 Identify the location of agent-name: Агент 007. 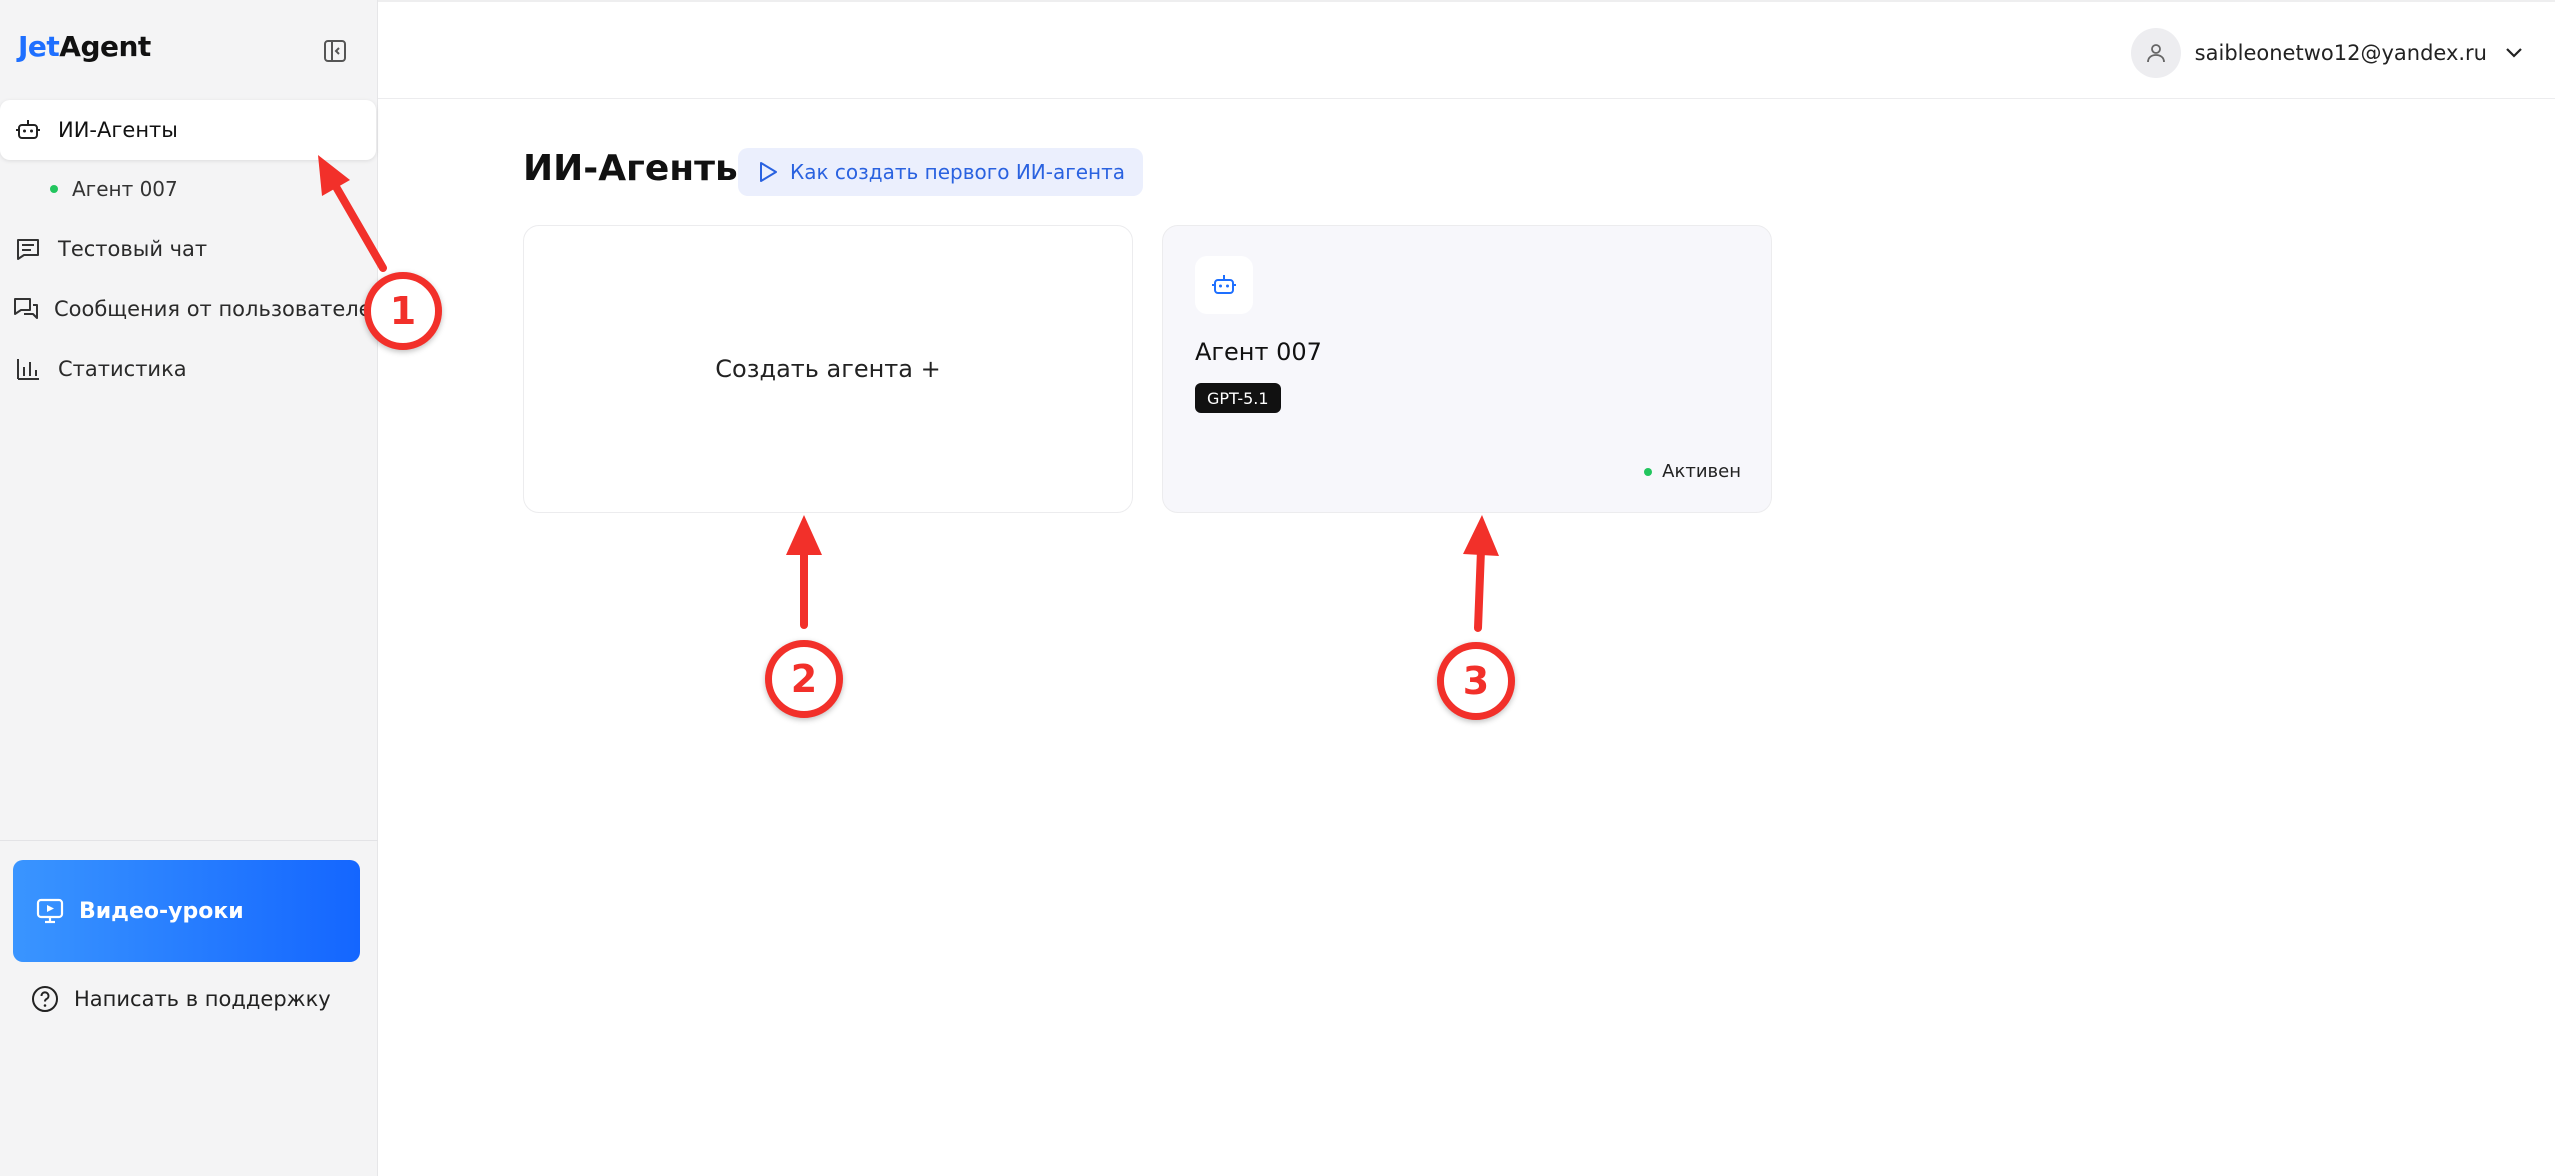
(1258, 352).